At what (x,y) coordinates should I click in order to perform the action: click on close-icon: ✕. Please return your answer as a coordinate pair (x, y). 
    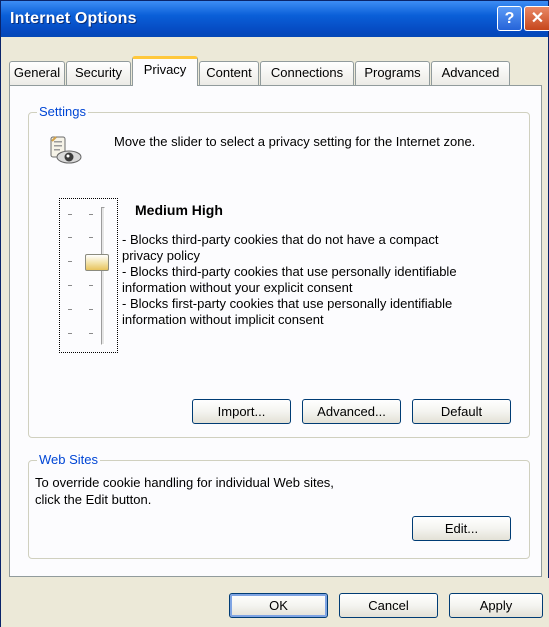
    Looking at the image, I should click on (537, 18).